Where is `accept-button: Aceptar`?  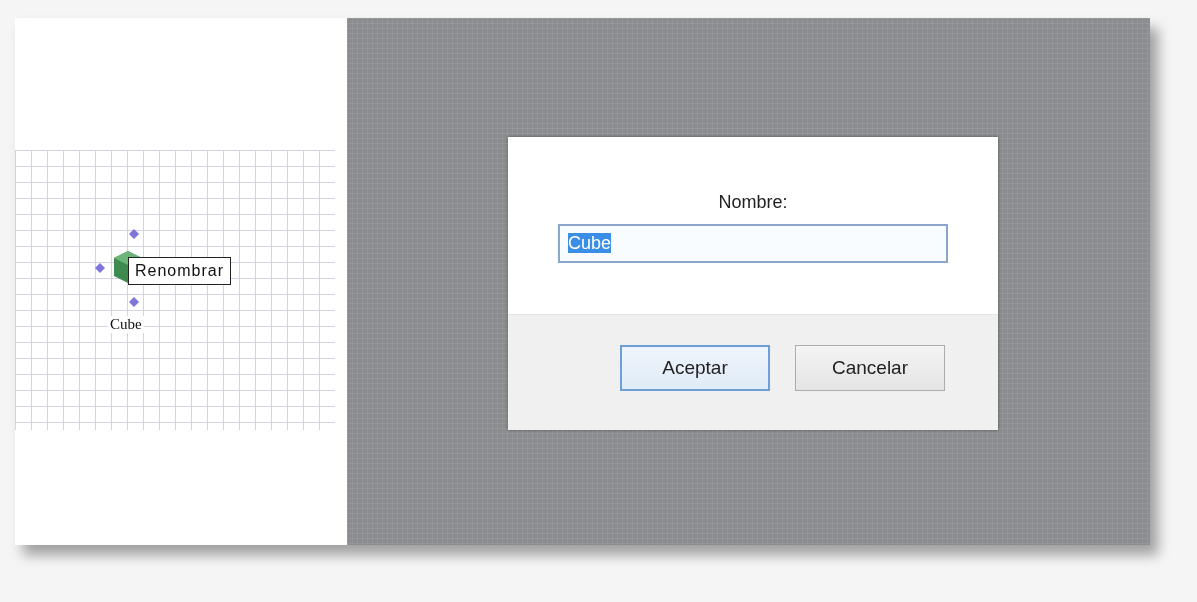 accept-button: Aceptar is located at coordinates (695, 368).